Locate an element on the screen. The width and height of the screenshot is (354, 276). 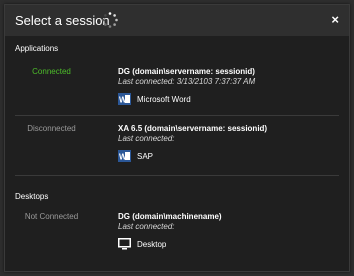
app-label: Microsoft Word is located at coordinates (164, 99).